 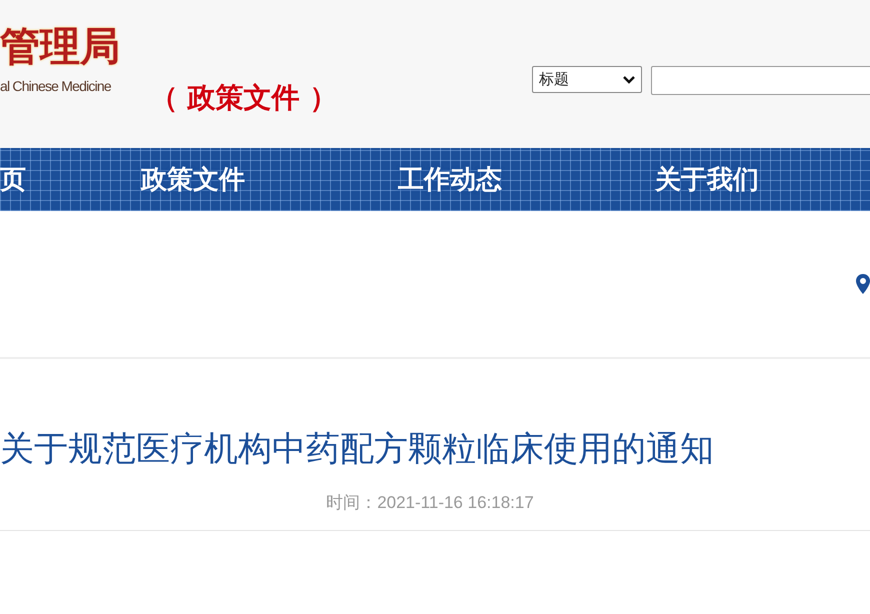 What do you see at coordinates (56, 86) in the screenshot?
I see `logo-subtitle: al Chinese Medicine` at bounding box center [56, 86].